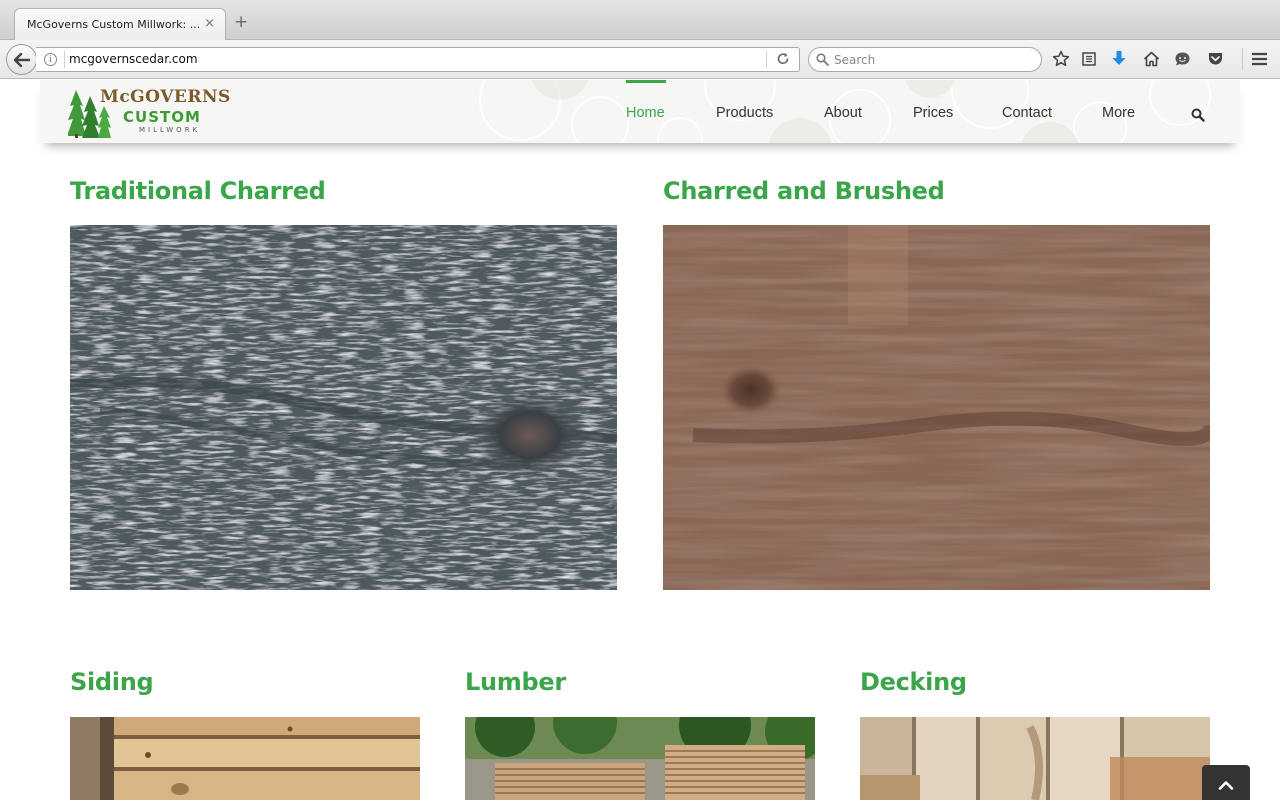 This screenshot has height=800, width=1280. I want to click on toolbar-divider, so click(1242, 59).